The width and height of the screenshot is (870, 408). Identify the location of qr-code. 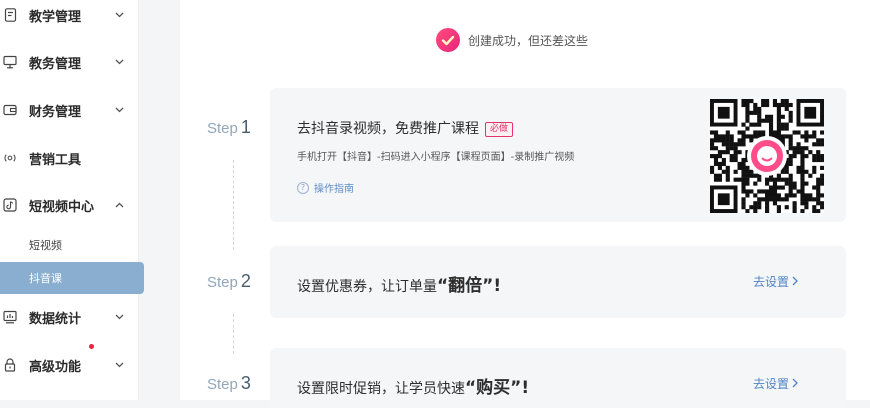
(767, 156).